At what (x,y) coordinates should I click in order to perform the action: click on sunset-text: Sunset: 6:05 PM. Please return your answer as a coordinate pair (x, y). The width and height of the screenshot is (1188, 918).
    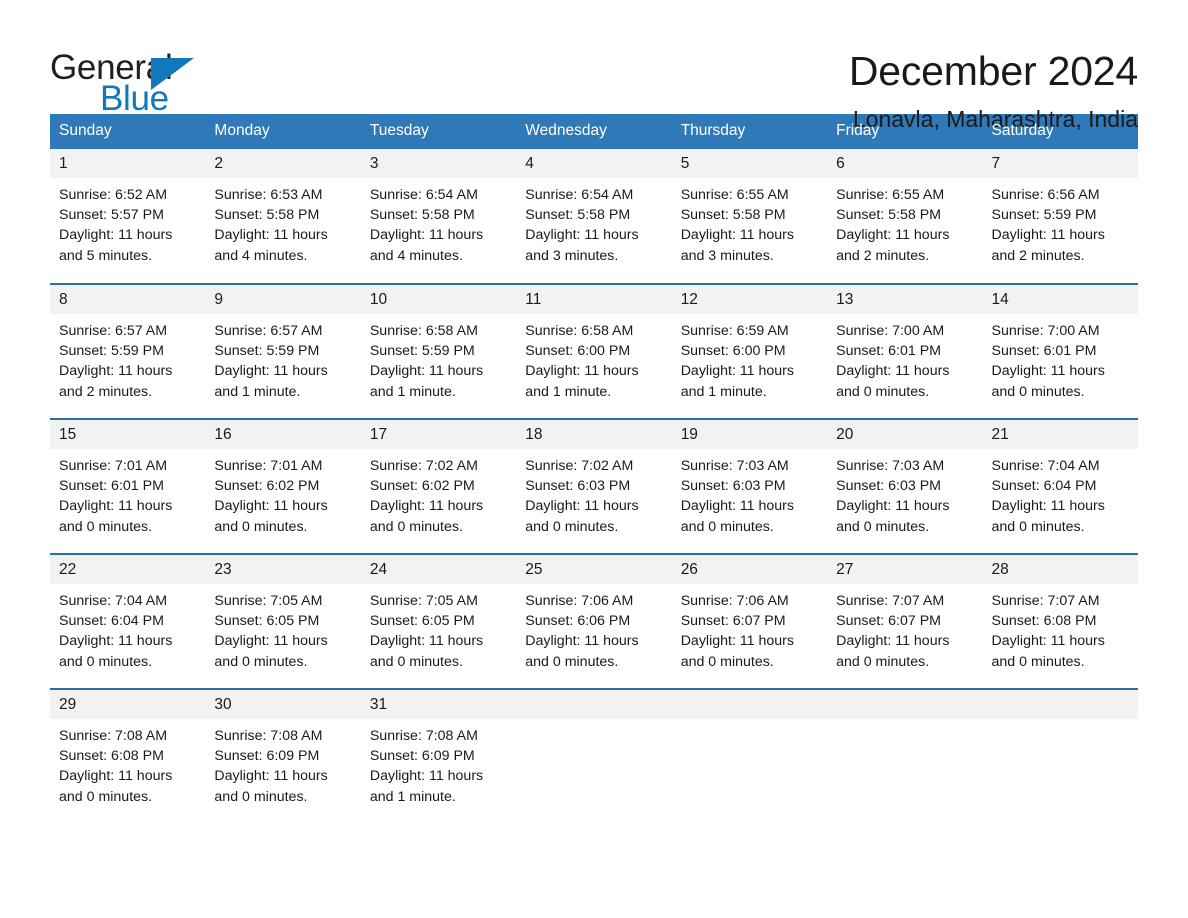
    Looking at the image, I should click on (267, 621).